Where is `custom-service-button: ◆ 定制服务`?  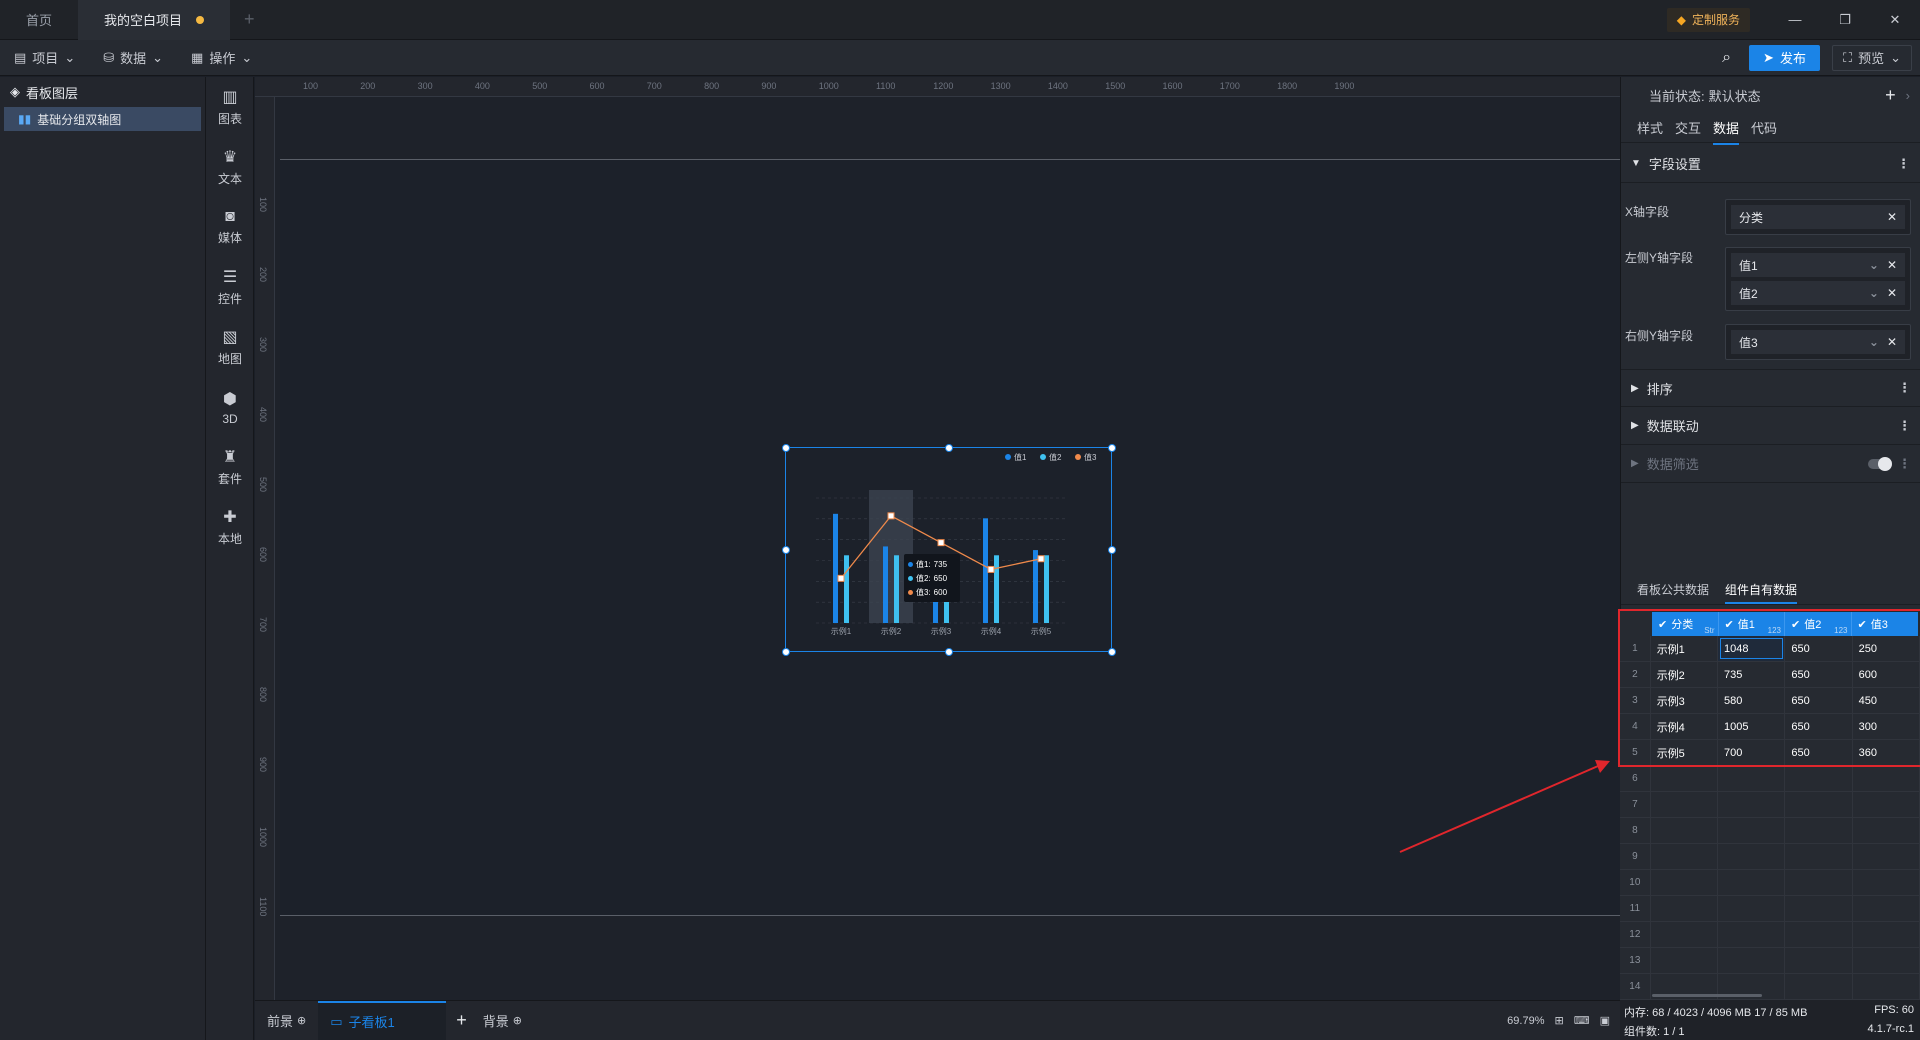
custom-service-button: ◆ 定制服务 is located at coordinates (1708, 19).